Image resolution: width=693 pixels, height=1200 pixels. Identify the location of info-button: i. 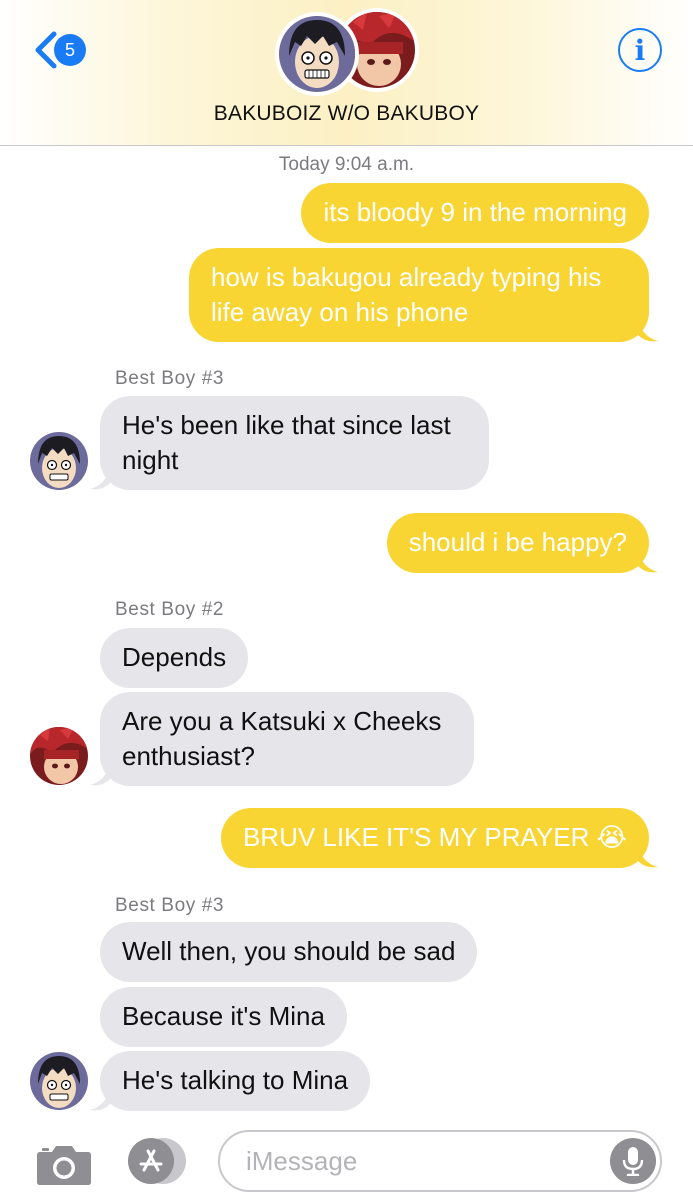
(640, 50).